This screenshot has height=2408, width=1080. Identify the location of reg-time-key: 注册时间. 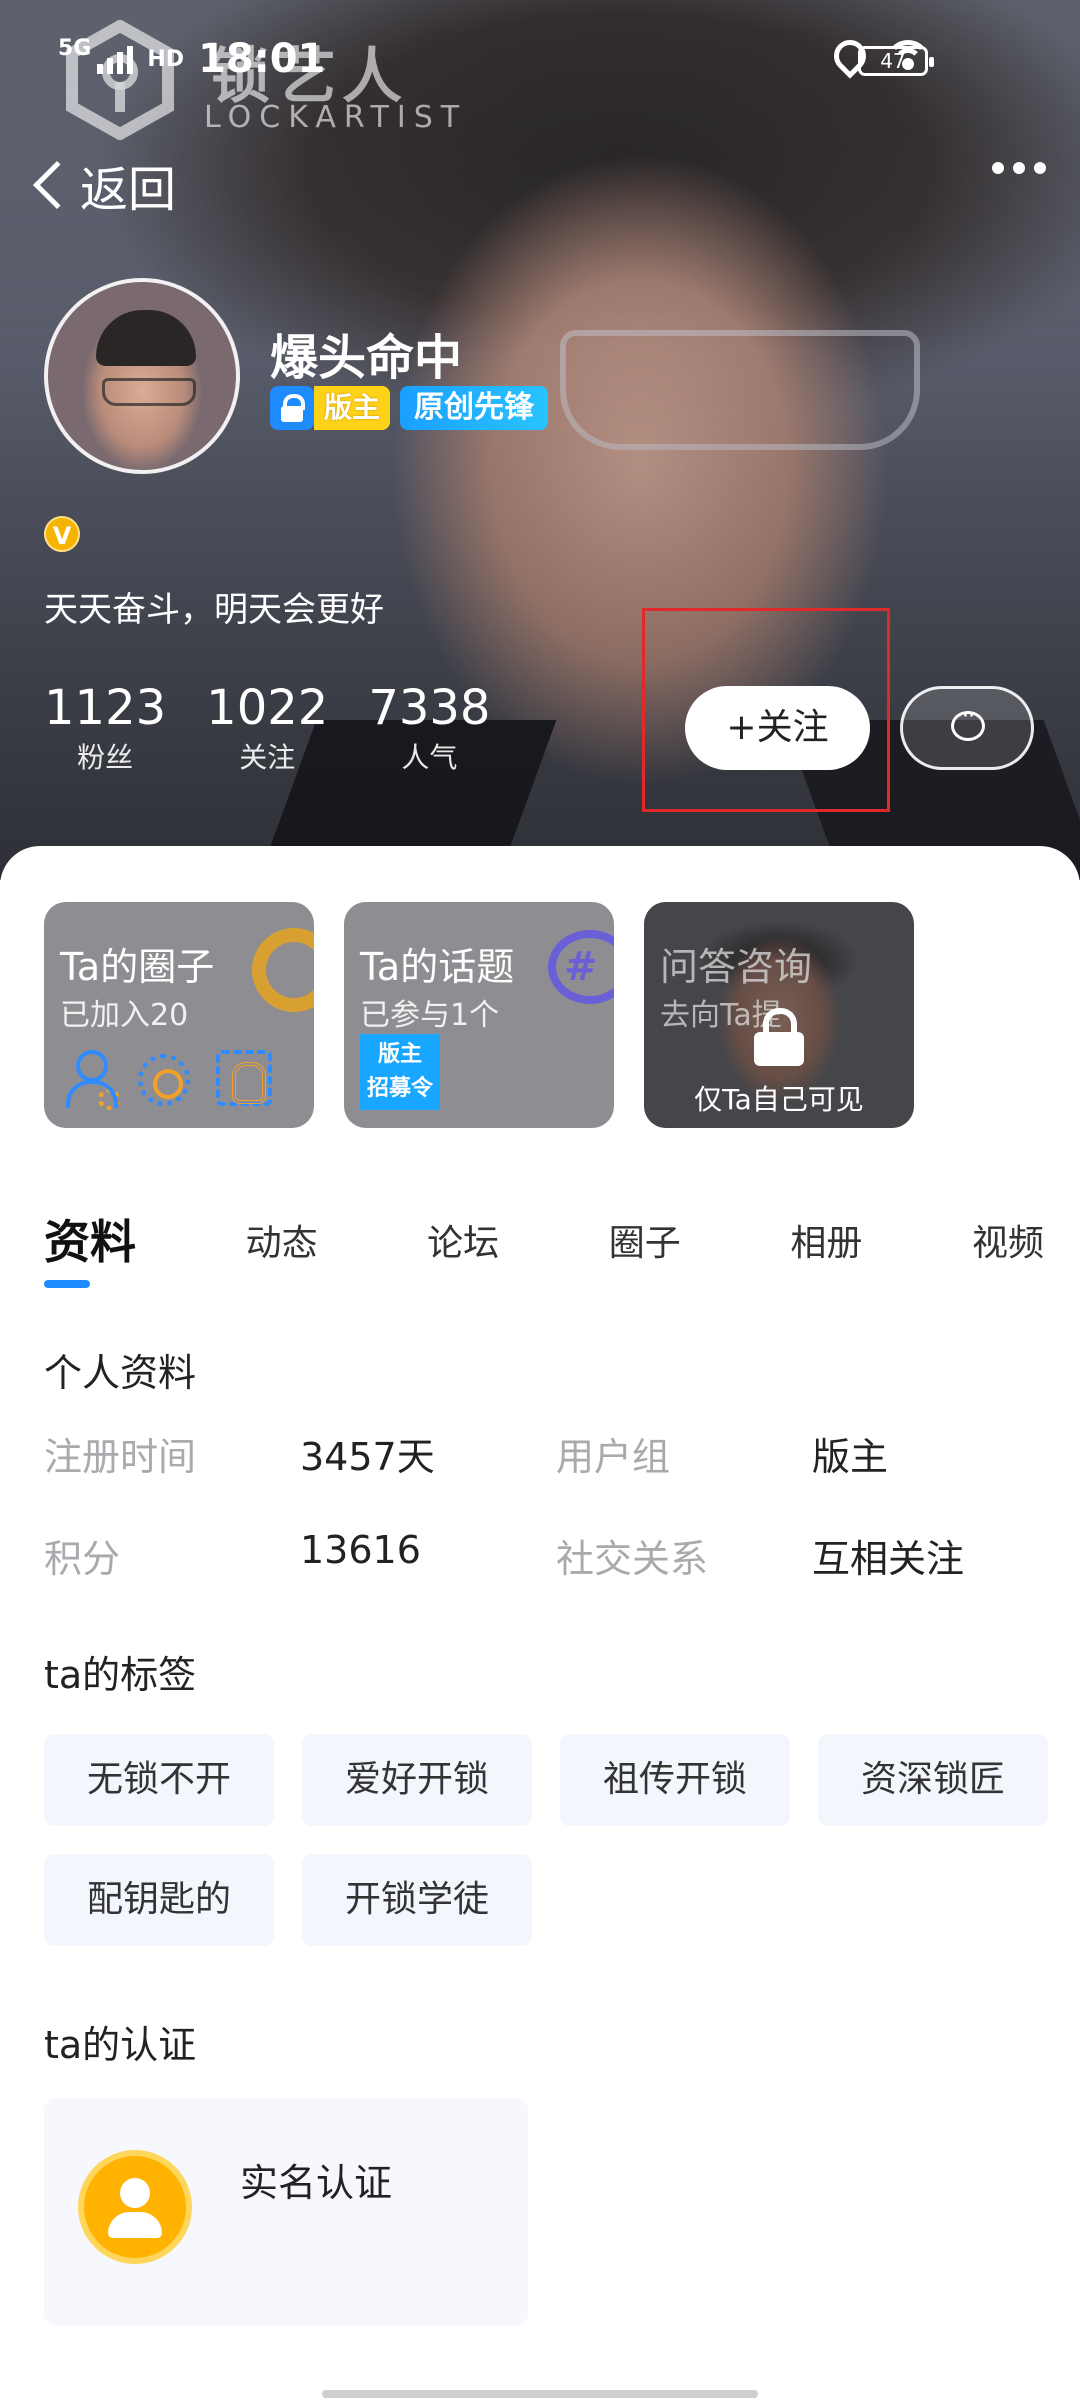
(120, 1457).